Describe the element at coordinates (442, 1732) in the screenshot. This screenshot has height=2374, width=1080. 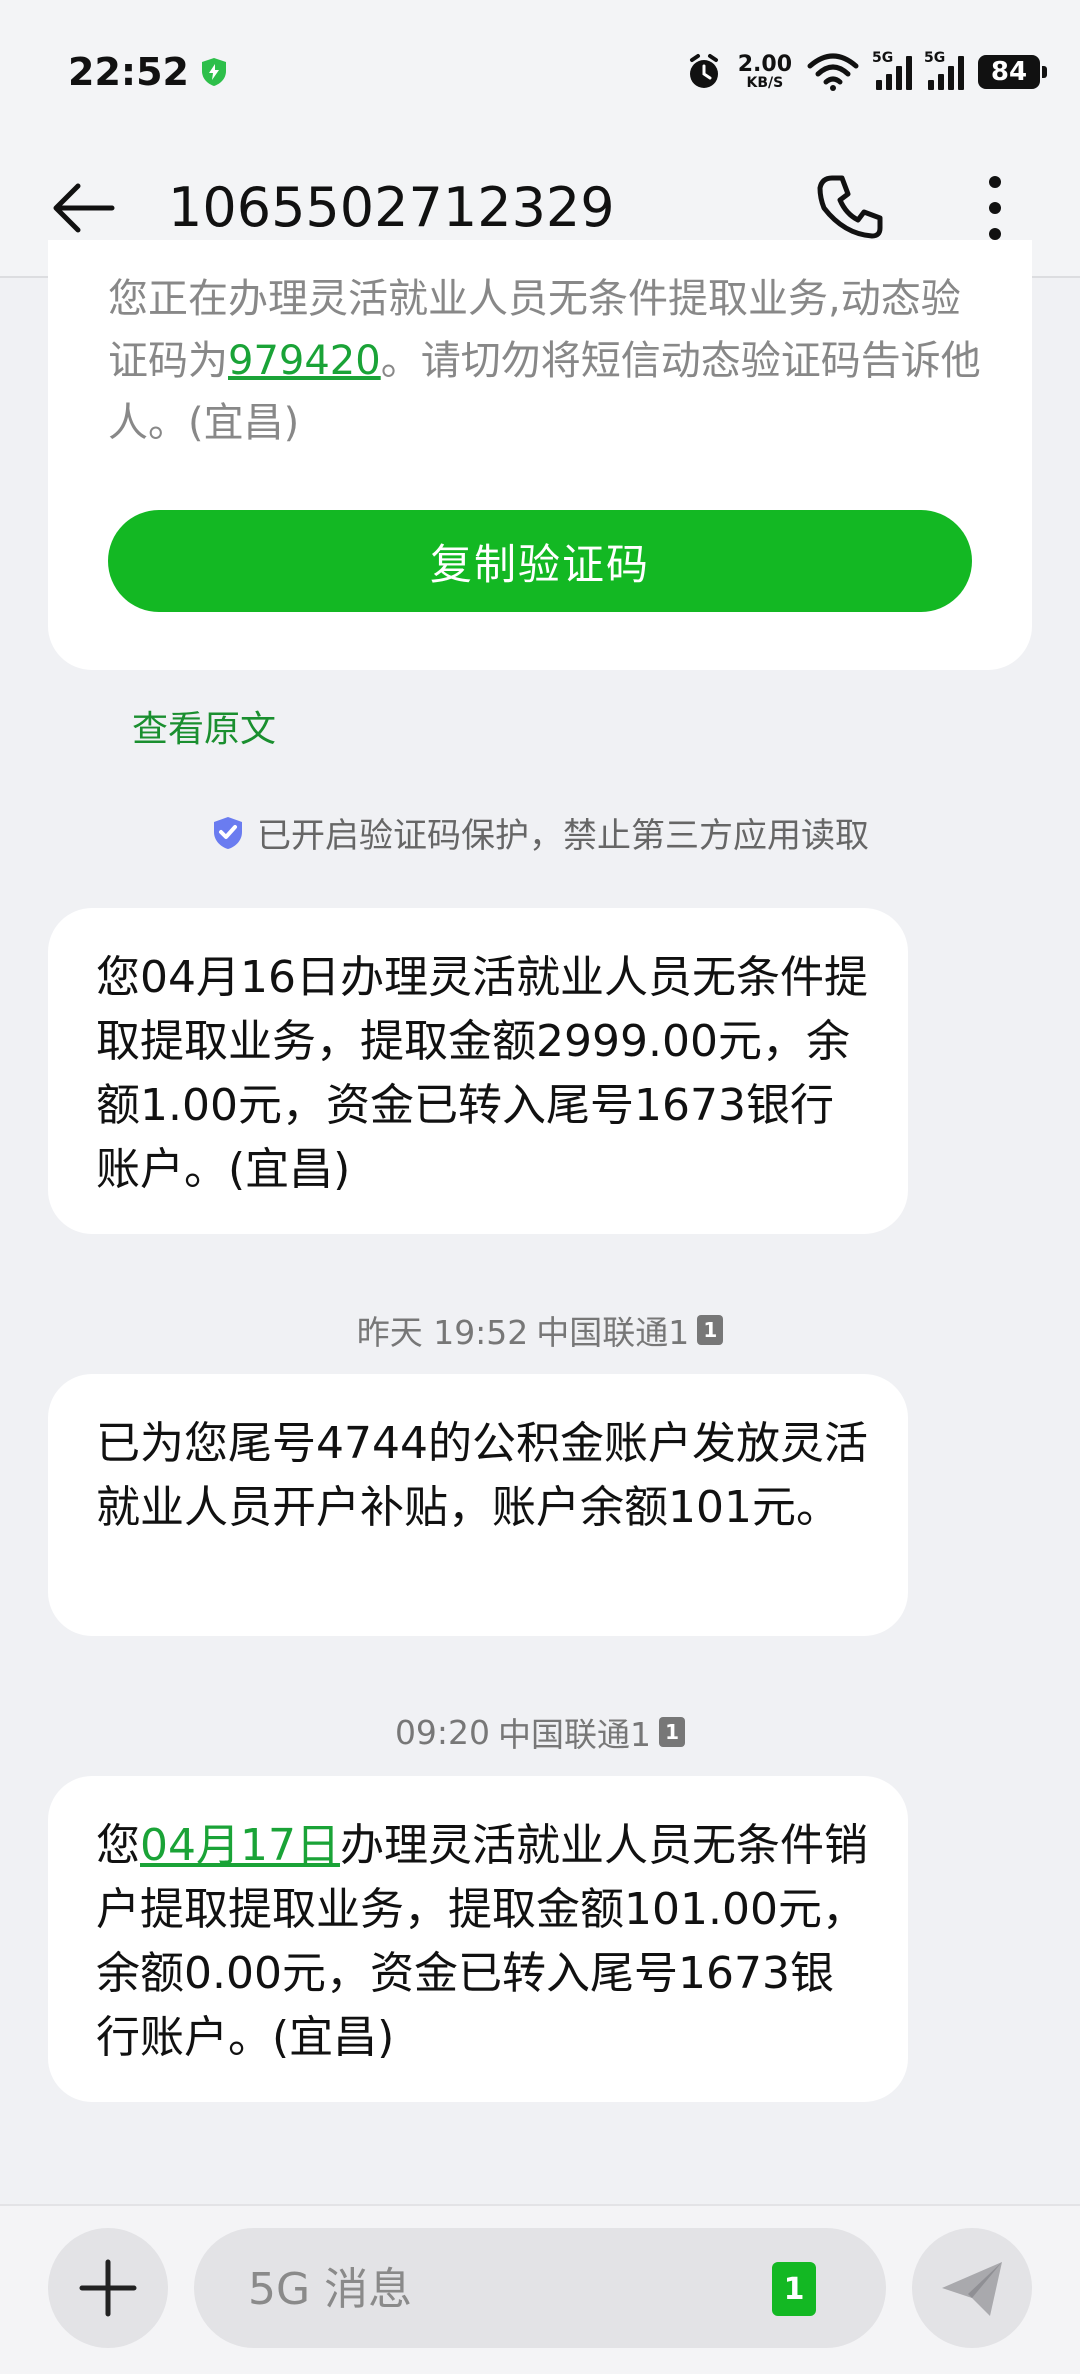
I see `timestamp-time: 09:20` at that location.